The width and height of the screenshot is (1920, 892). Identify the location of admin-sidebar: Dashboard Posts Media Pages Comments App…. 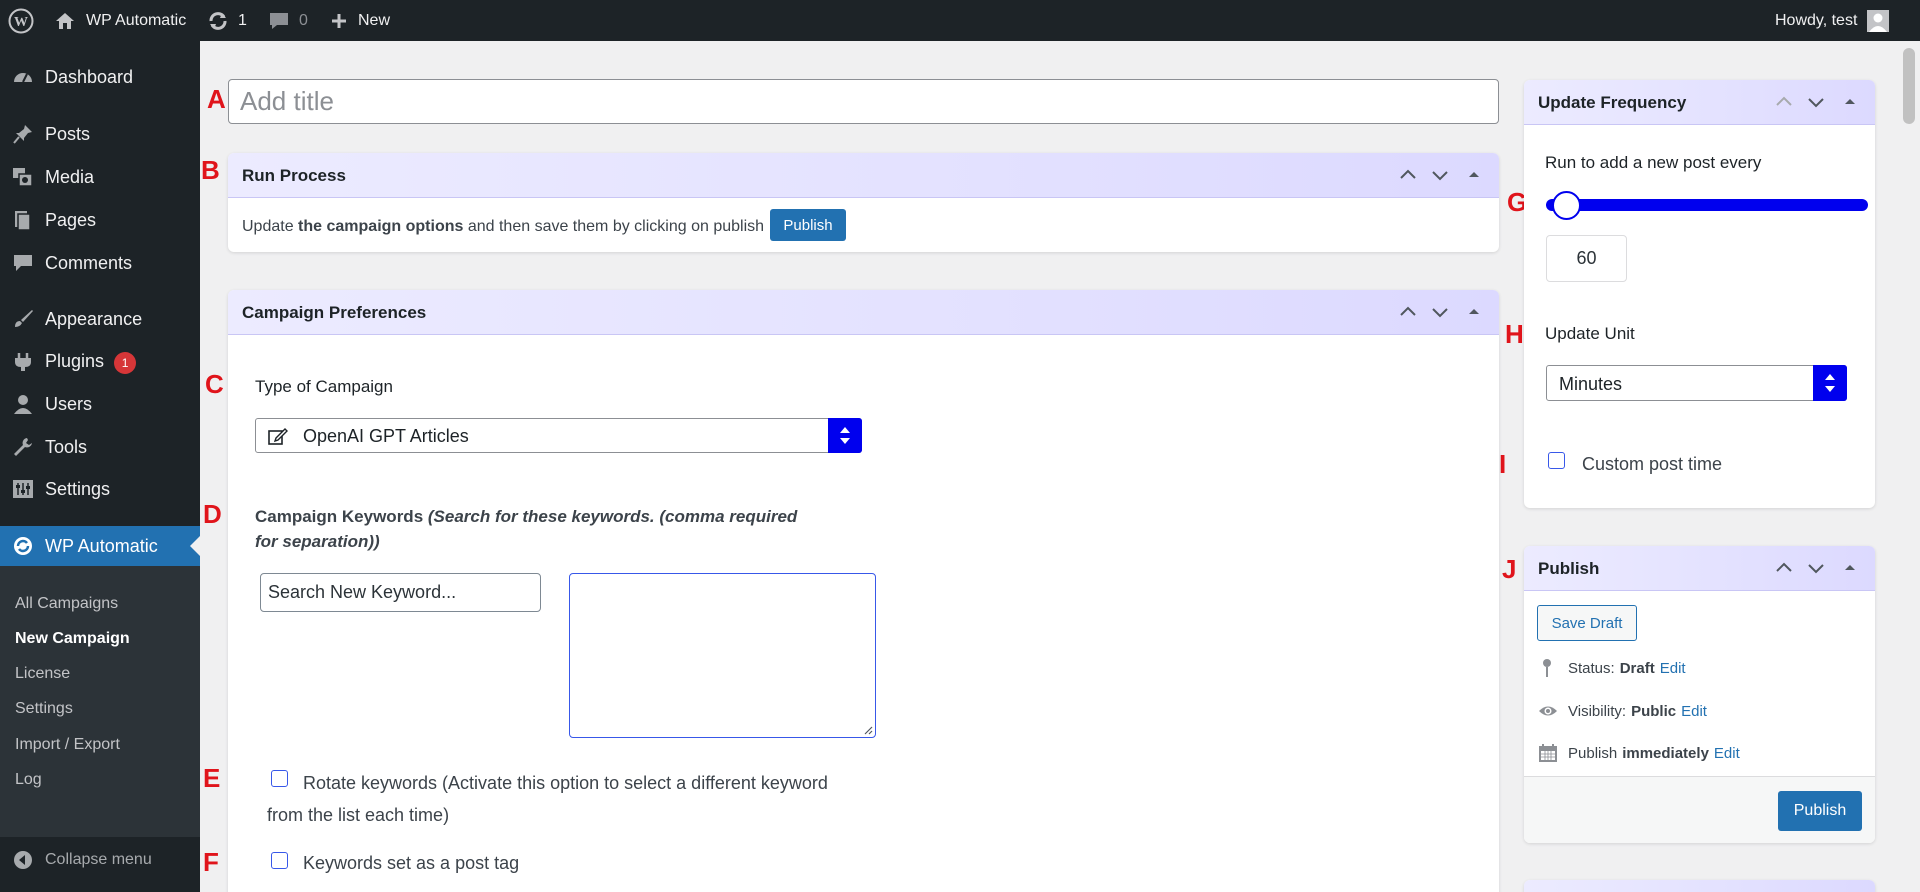
(100, 466).